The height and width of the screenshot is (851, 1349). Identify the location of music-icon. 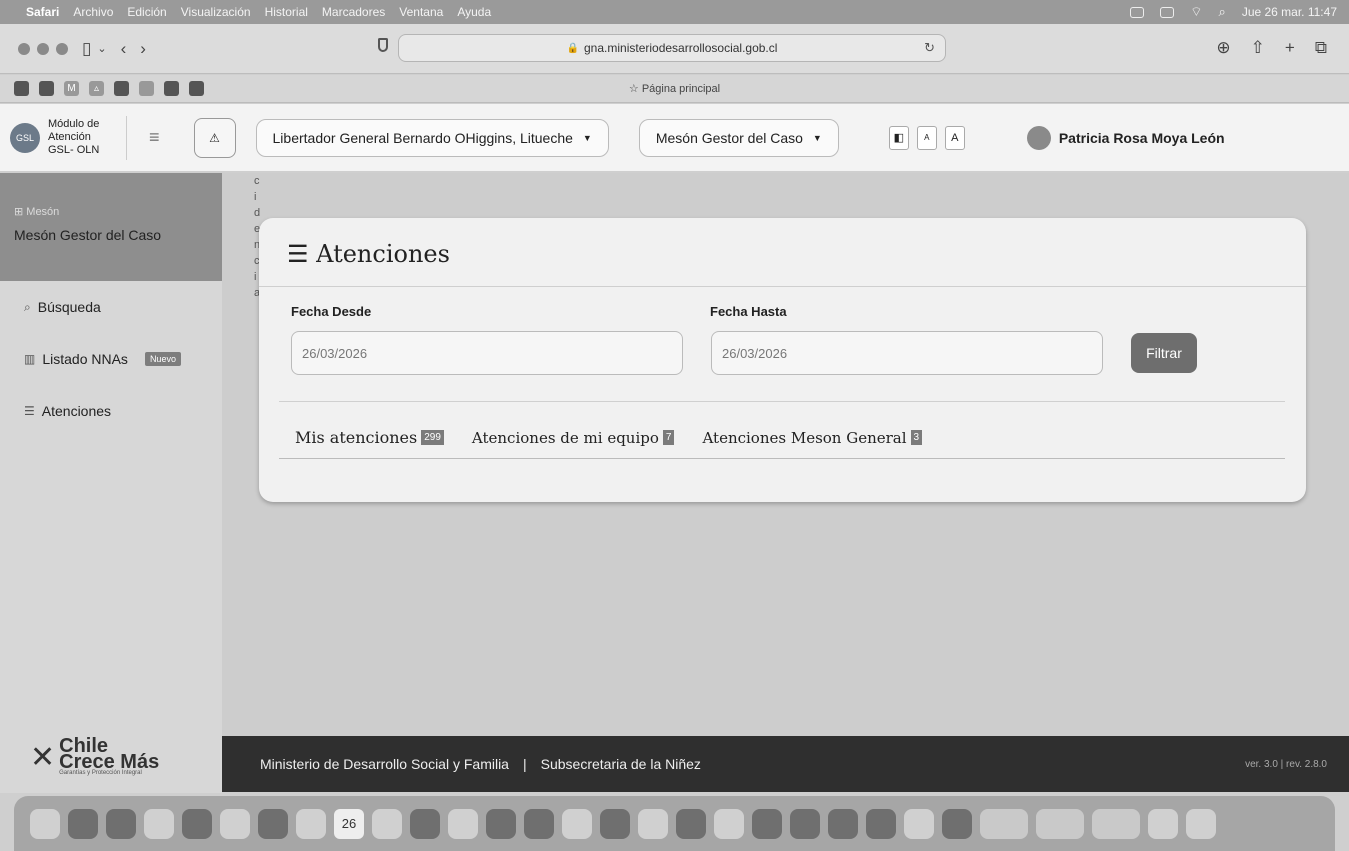
(615, 823).